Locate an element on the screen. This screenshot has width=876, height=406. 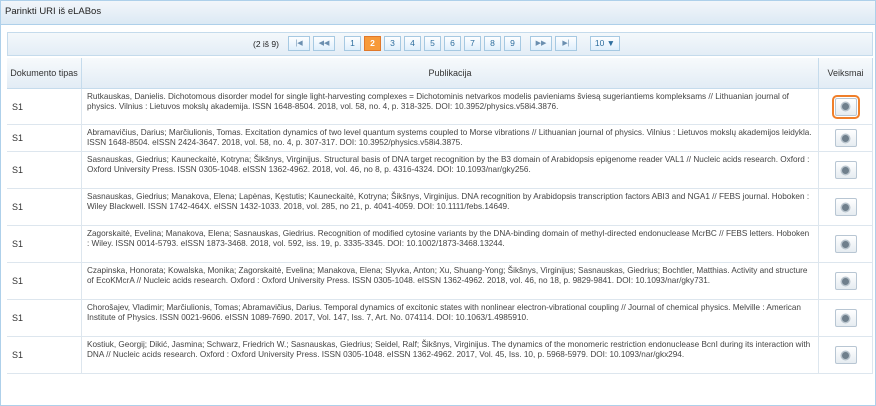
last-page-button: ▶| is located at coordinates (565, 43).